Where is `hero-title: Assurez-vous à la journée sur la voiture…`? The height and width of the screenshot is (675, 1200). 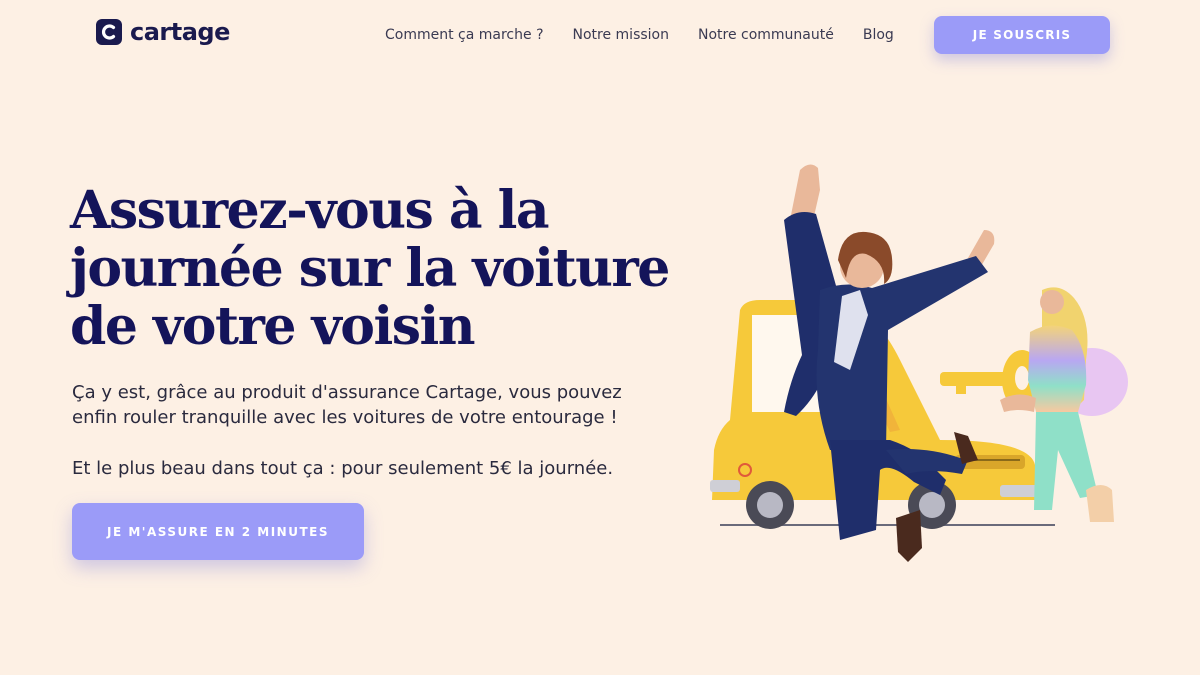 hero-title: Assurez-vous à la journée sur la voiture… is located at coordinates (370, 268).